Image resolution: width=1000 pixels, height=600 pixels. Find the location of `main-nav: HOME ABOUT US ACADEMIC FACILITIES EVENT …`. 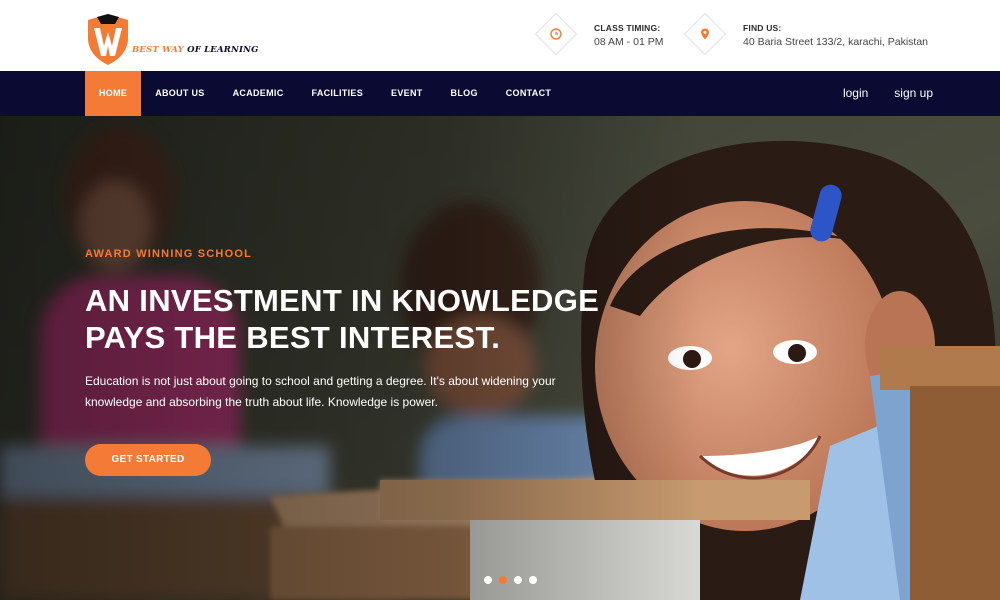

main-nav: HOME ABOUT US ACADEMIC FACILITIES EVENT … is located at coordinates (500, 93).